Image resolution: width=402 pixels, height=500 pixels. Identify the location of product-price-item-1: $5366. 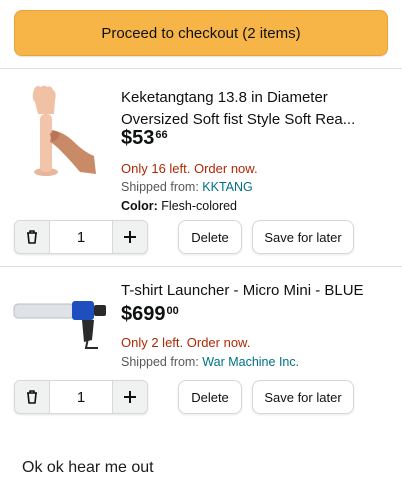
(144, 138).